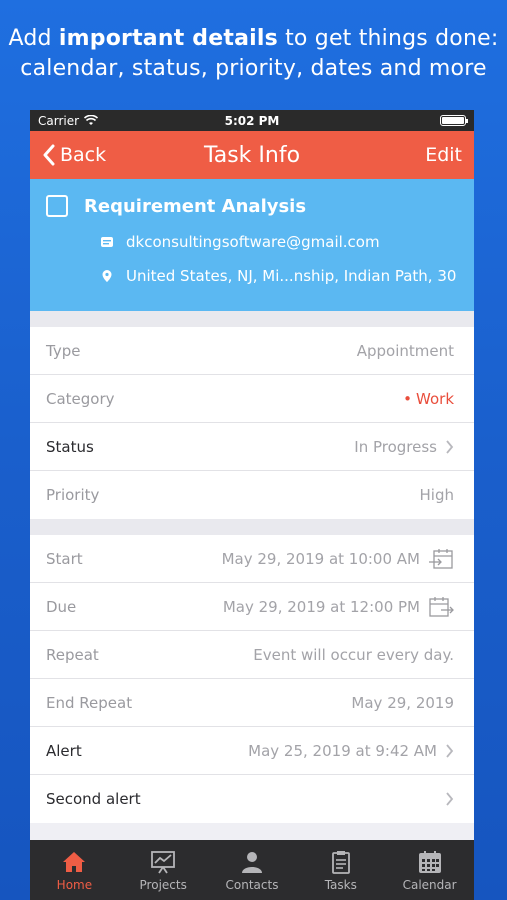 The width and height of the screenshot is (507, 900). I want to click on due-row: Due May 29, 2019 at 12:00 PM, so click(252, 607).